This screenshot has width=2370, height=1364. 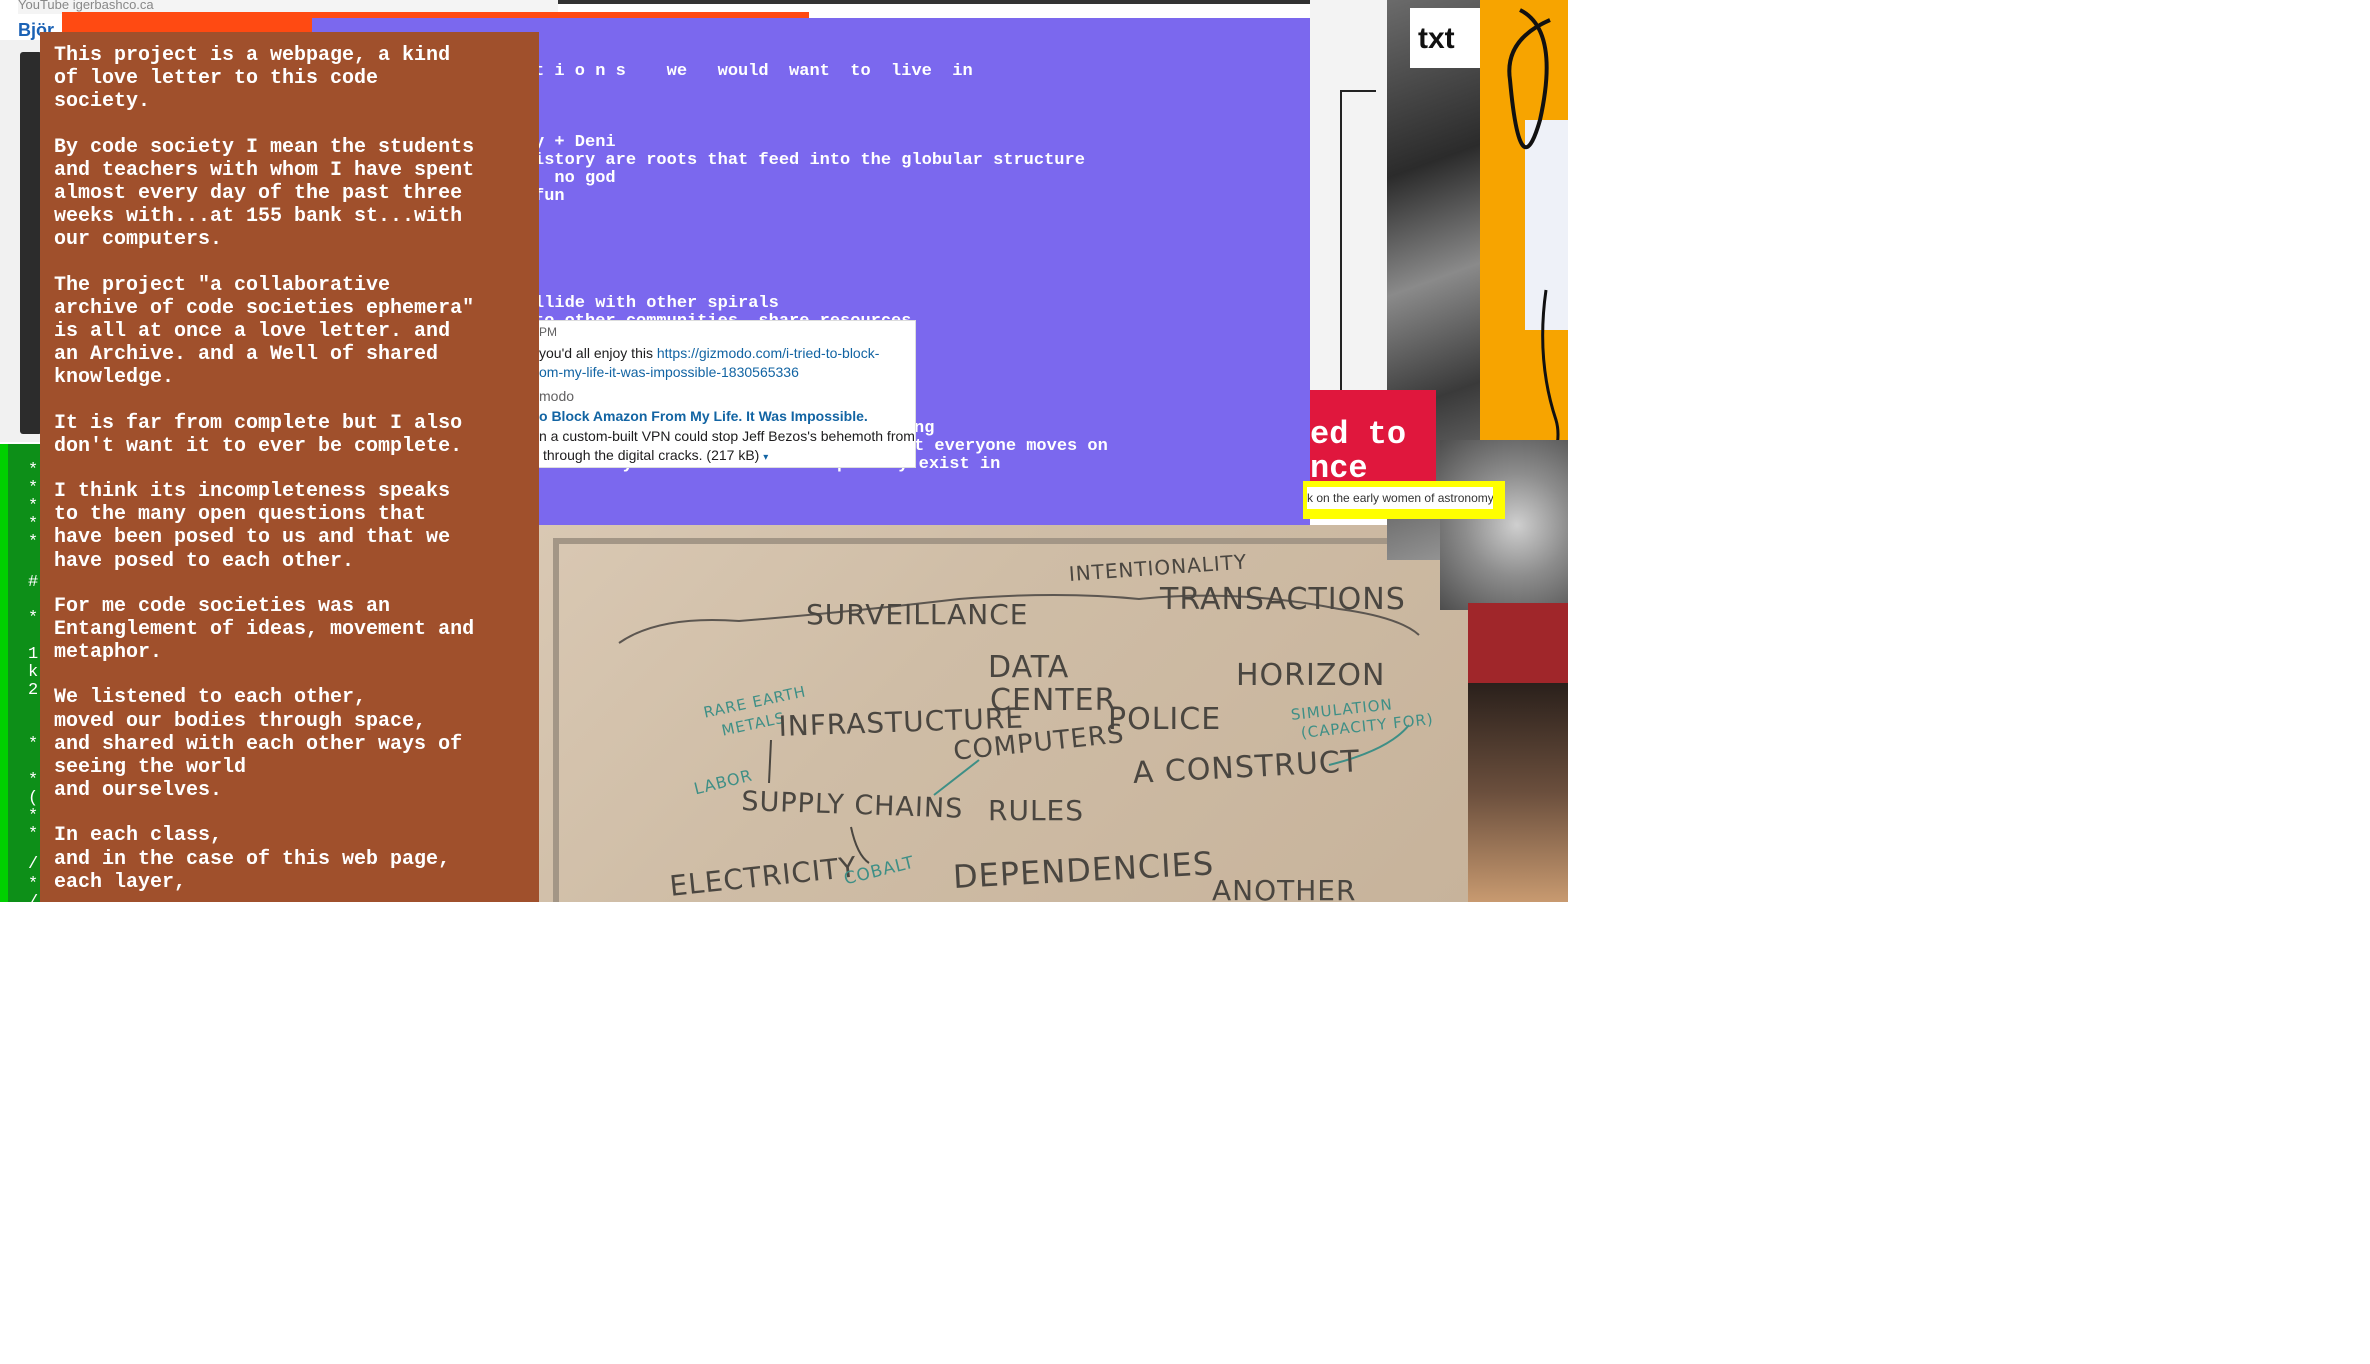 I want to click on silver-image, so click(x=1504, y=525).